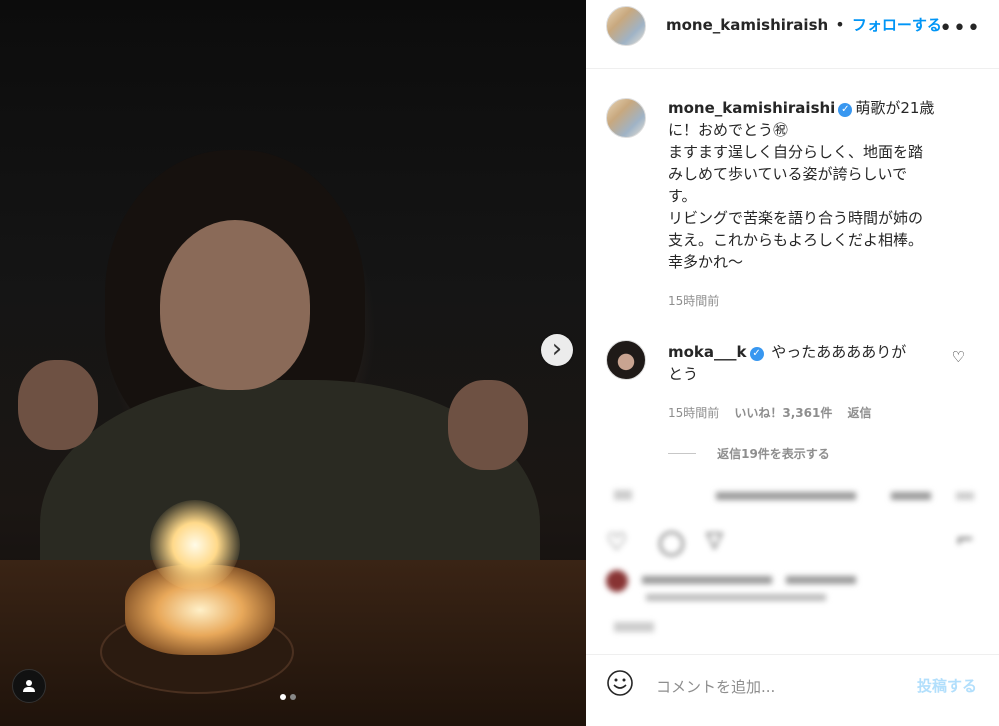 This screenshot has width=999, height=726. Describe the element at coordinates (617, 542) in the screenshot. I see `heart-icon: ♡` at that location.